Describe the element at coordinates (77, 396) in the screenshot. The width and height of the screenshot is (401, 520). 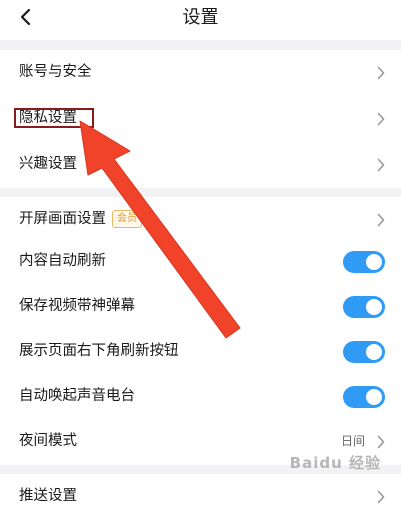
I see `settings-row-label: 自动唤起声音电台` at that location.